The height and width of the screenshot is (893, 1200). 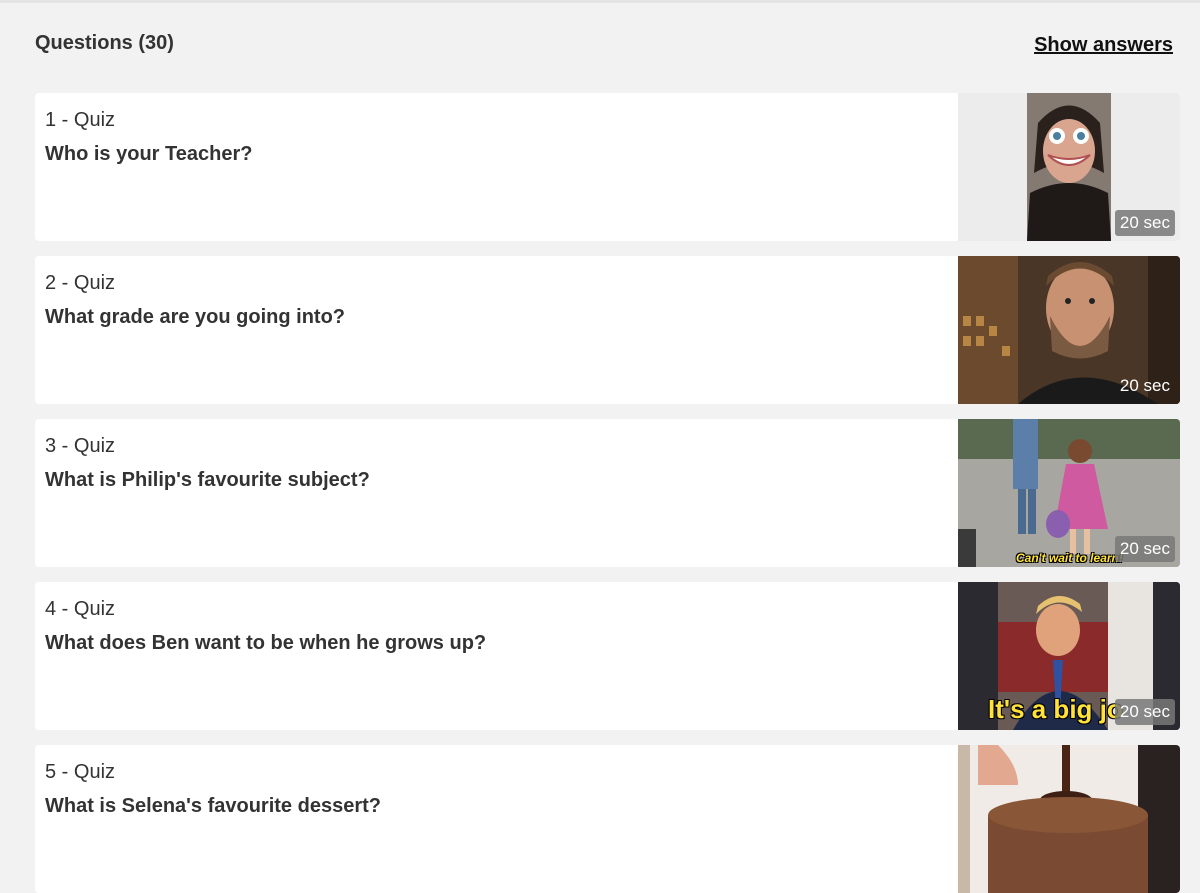 I want to click on image-caption: Can't wait to learn!, so click(x=1069, y=558).